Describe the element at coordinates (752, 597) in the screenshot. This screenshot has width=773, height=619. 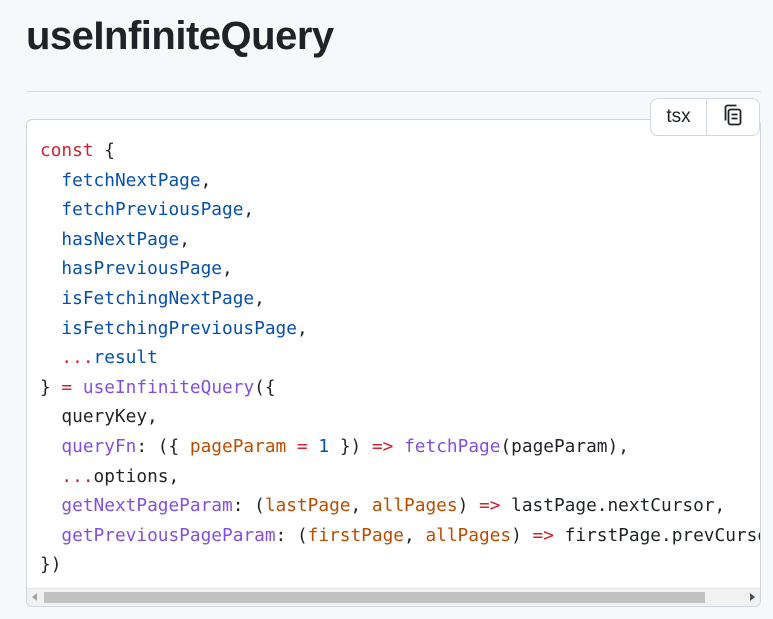
I see `scroll-right-arrow-icon` at that location.